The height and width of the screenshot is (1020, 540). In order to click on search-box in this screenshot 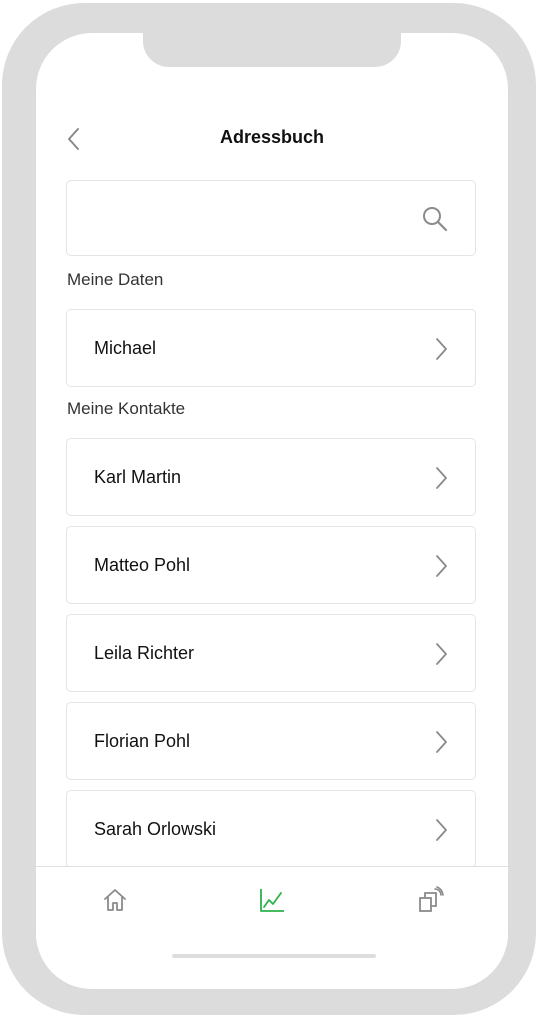, I will do `click(271, 218)`.